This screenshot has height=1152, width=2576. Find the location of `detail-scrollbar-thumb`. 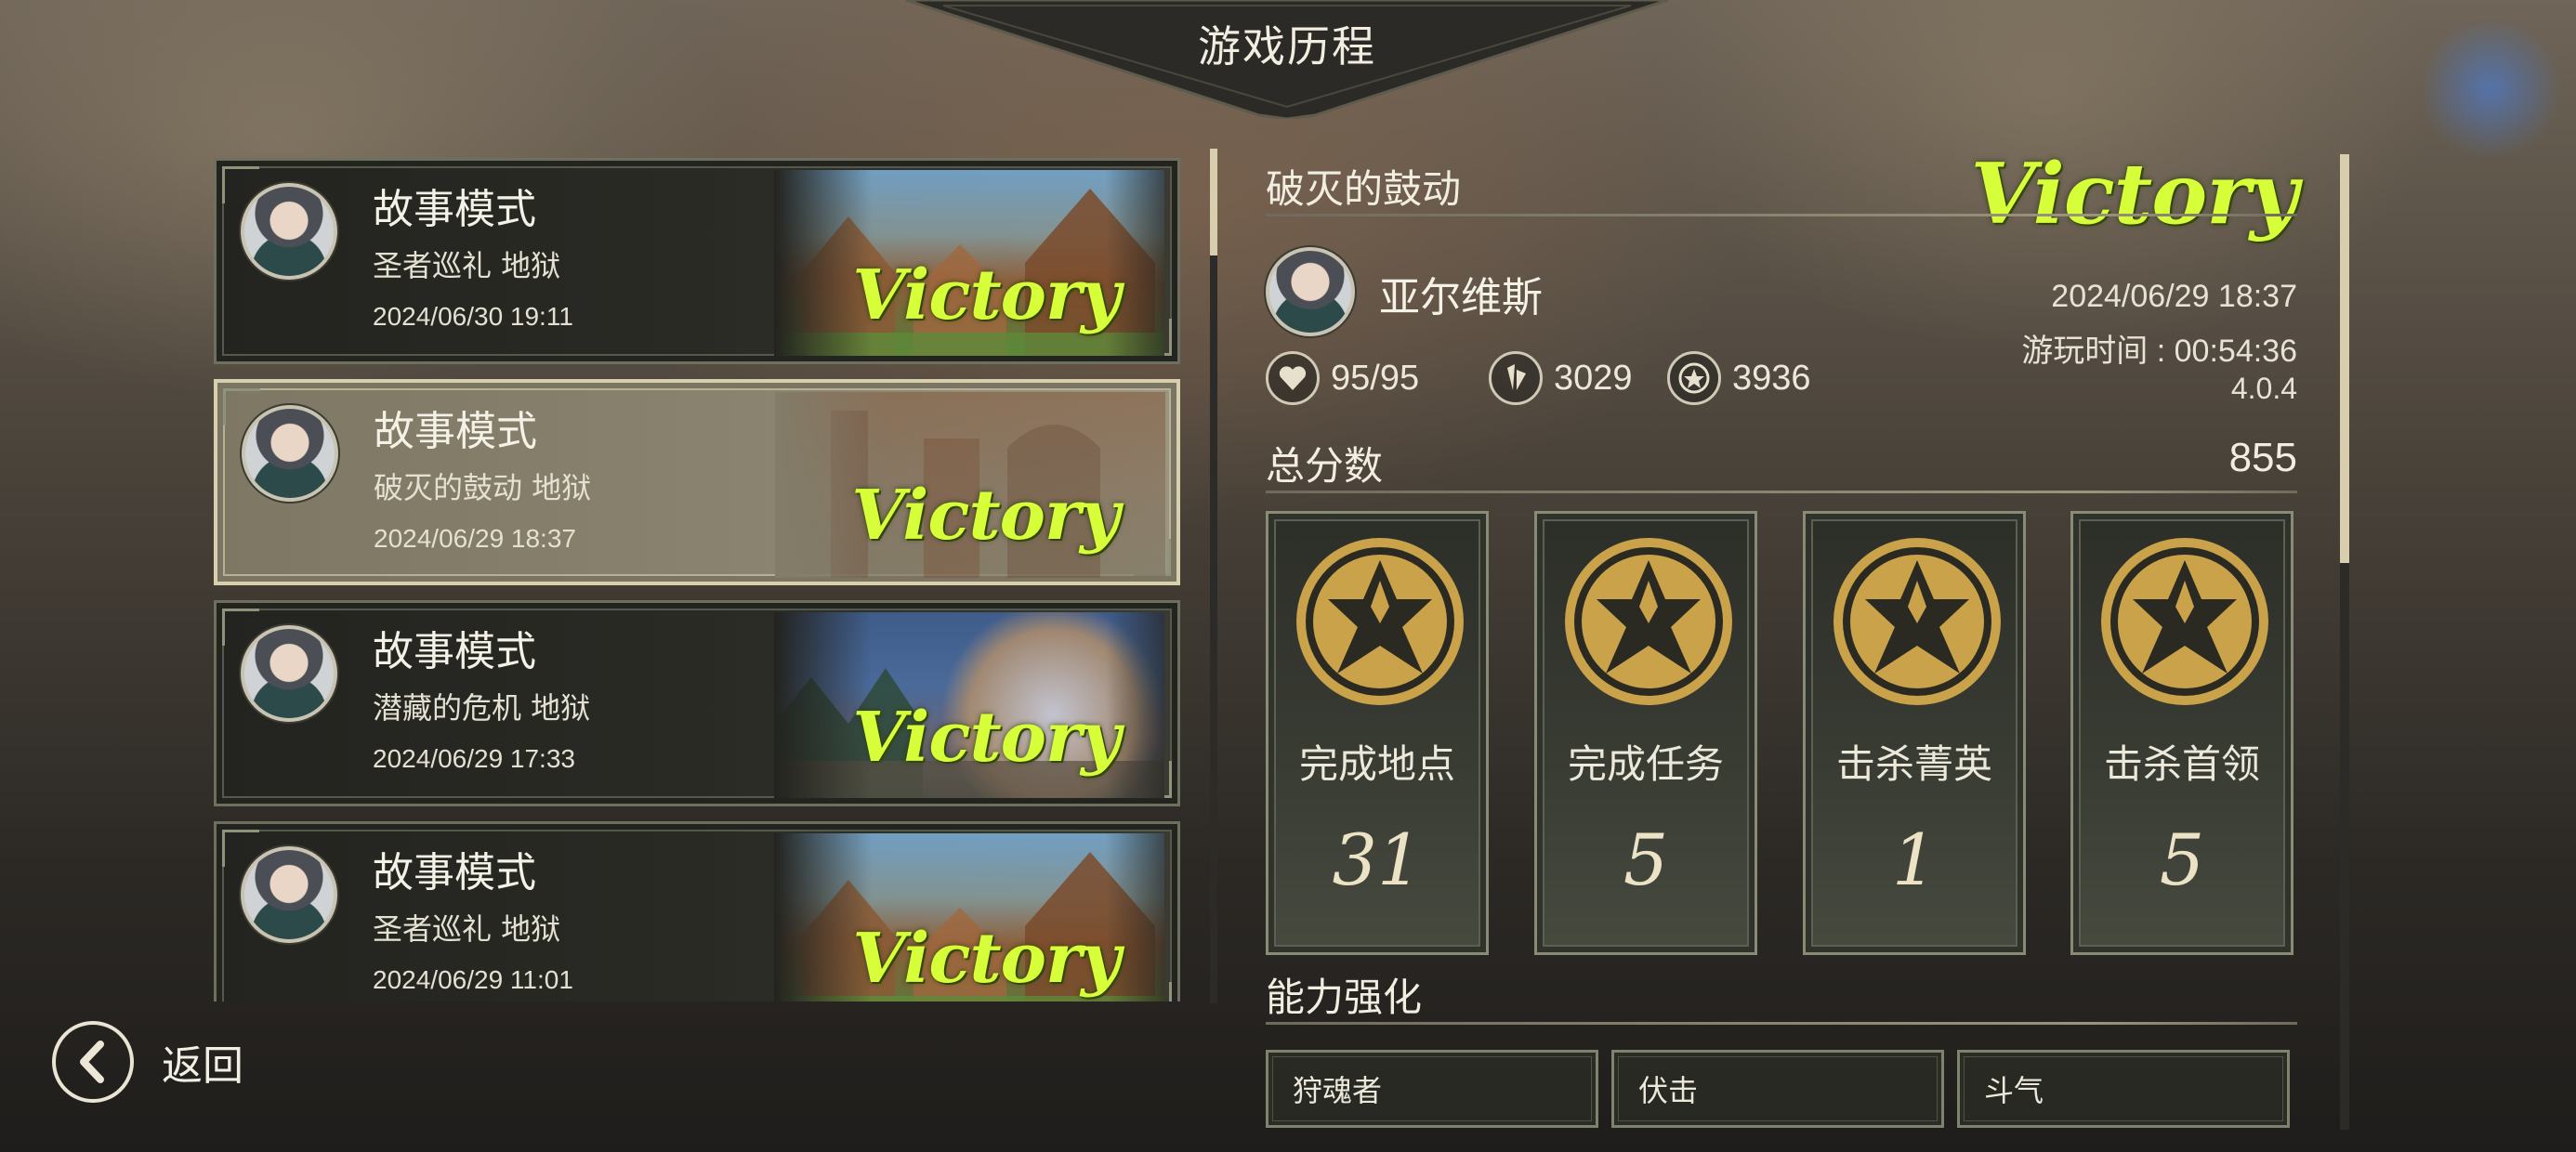

detail-scrollbar-thumb is located at coordinates (2344, 358).